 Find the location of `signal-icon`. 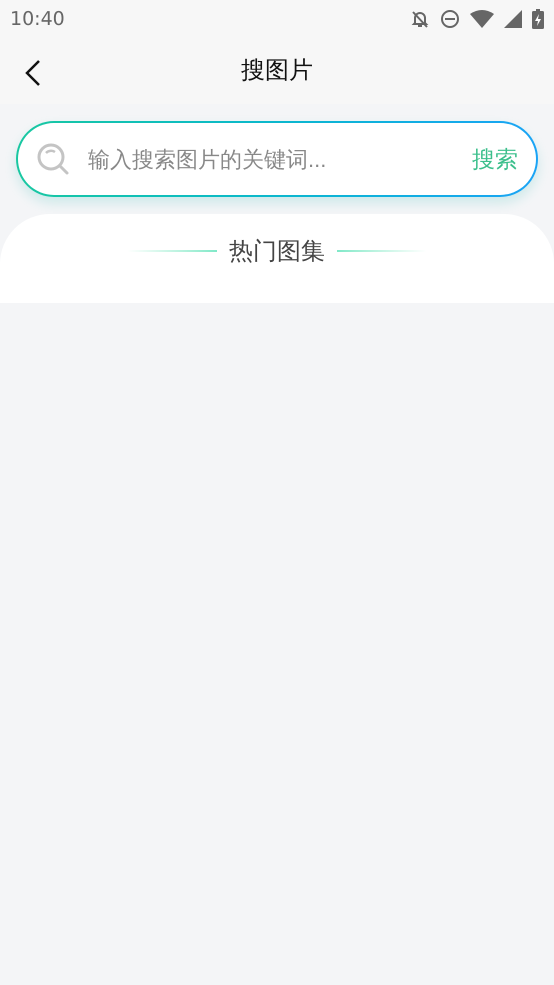

signal-icon is located at coordinates (513, 19).